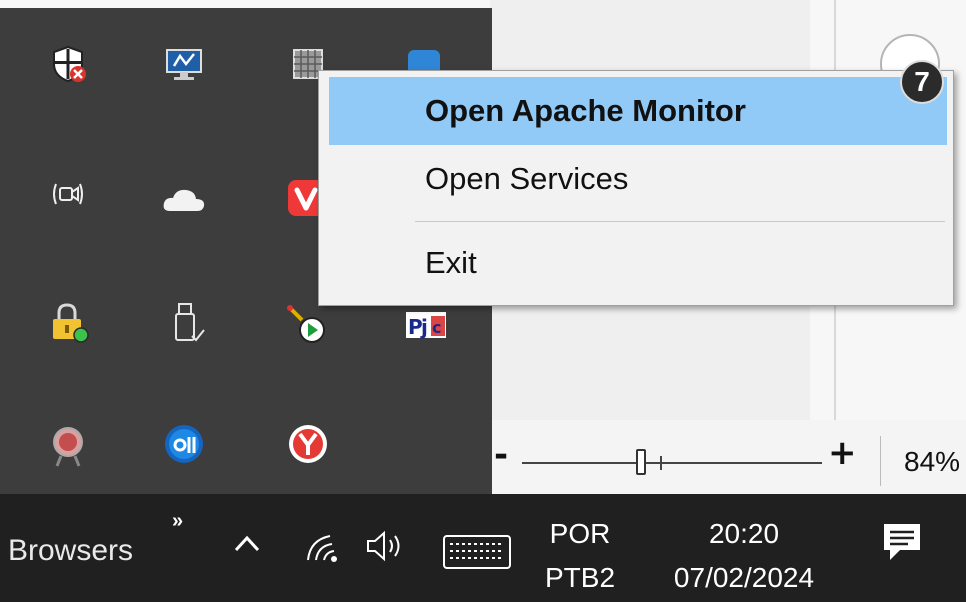 The width and height of the screenshot is (966, 602). Describe the element at coordinates (641, 462) in the screenshot. I see `zoom-slider-thumb` at that location.